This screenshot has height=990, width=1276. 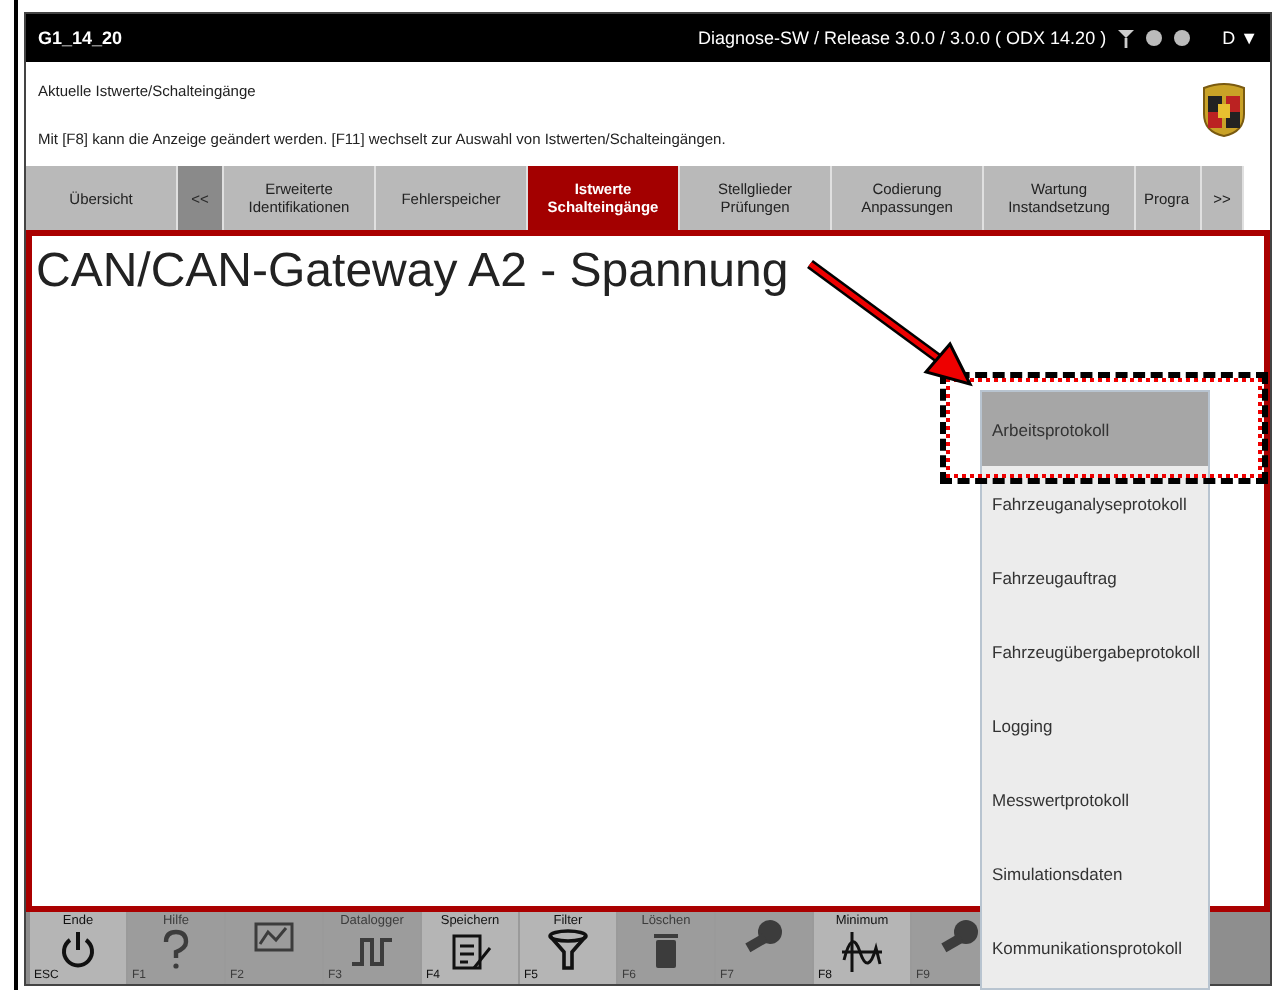 I want to click on menu-item: Logging, so click(x=1095, y=725).